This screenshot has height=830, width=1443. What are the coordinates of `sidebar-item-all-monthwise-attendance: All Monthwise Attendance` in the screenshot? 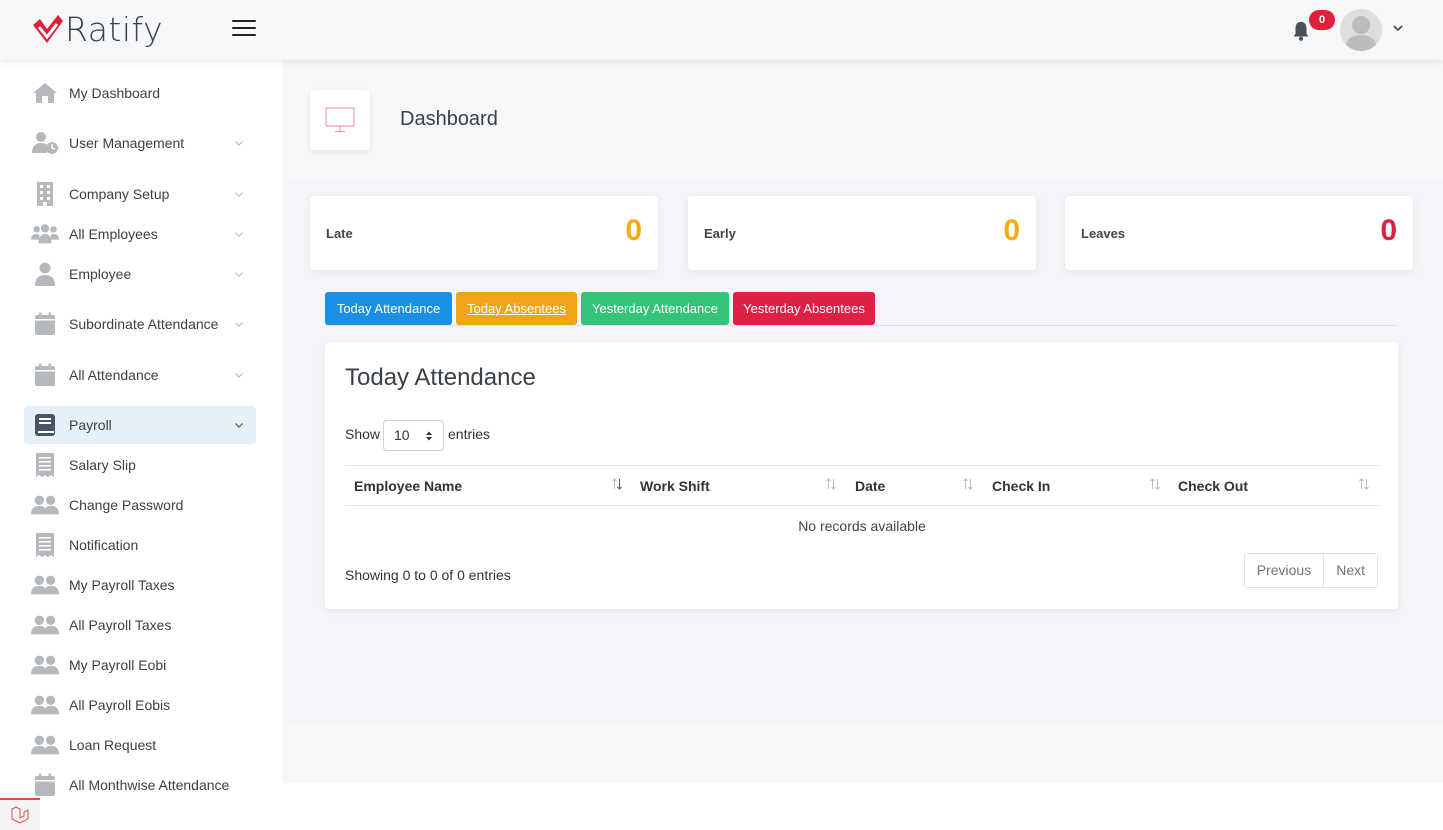 It's located at (140, 785).